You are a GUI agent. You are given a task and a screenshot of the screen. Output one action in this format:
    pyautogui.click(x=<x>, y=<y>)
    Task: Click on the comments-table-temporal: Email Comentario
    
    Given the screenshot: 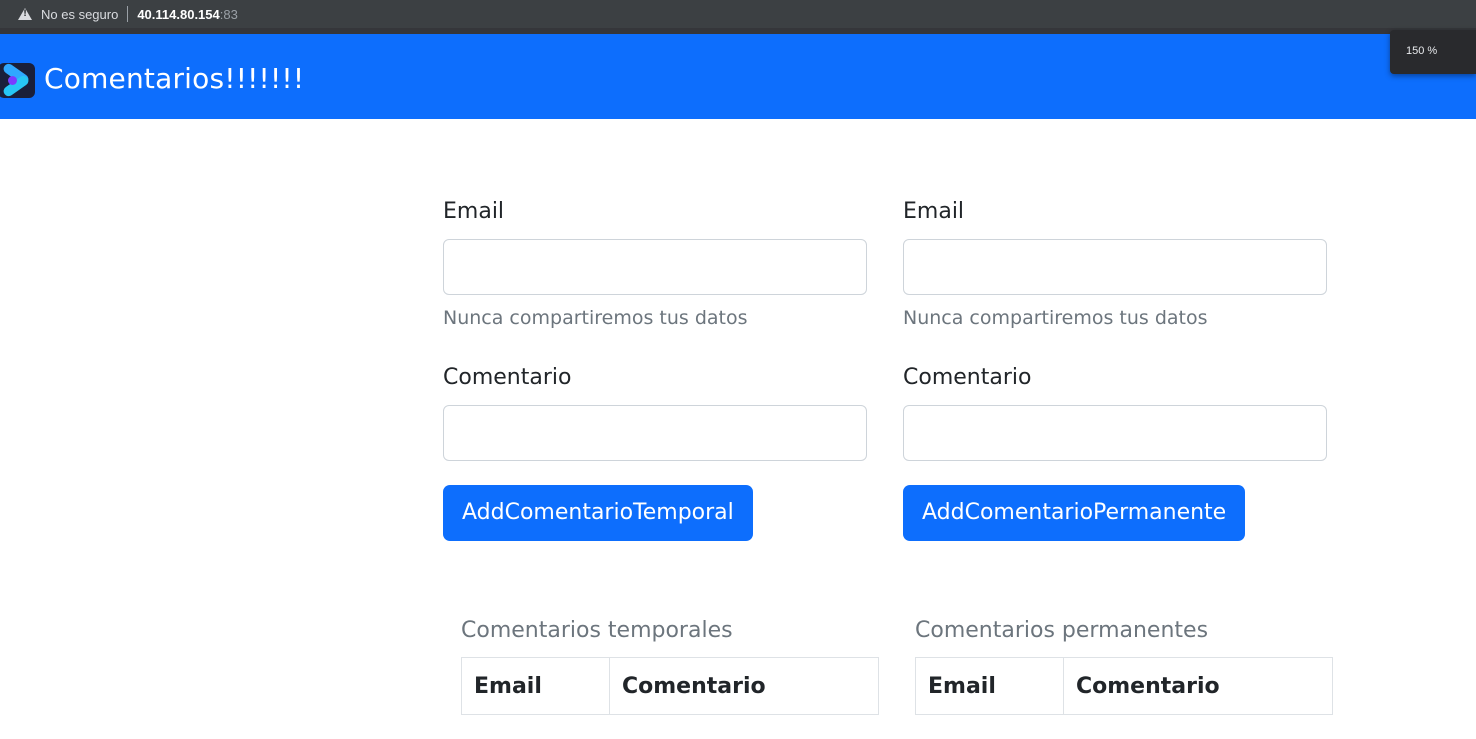 What is the action you would take?
    pyautogui.click(x=670, y=686)
    